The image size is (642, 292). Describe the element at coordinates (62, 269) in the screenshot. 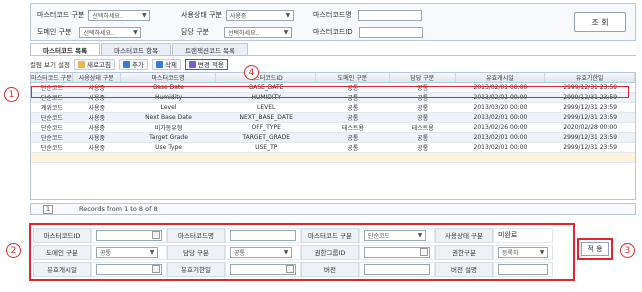

I see `valid-start-label: 유효개시일` at that location.